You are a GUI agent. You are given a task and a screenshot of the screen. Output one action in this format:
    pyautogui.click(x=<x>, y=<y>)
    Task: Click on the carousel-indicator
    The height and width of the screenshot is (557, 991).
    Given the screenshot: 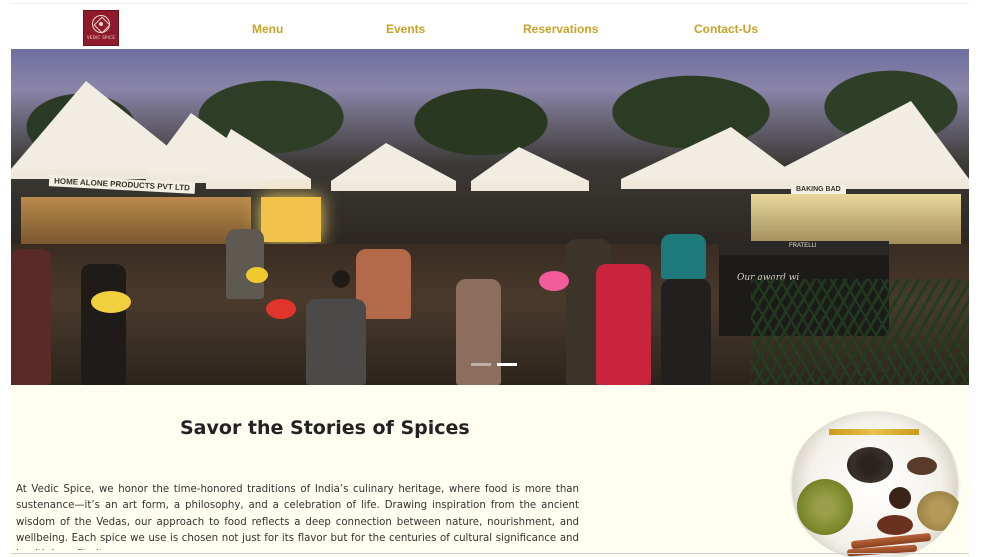 What is the action you would take?
    pyautogui.click(x=481, y=364)
    